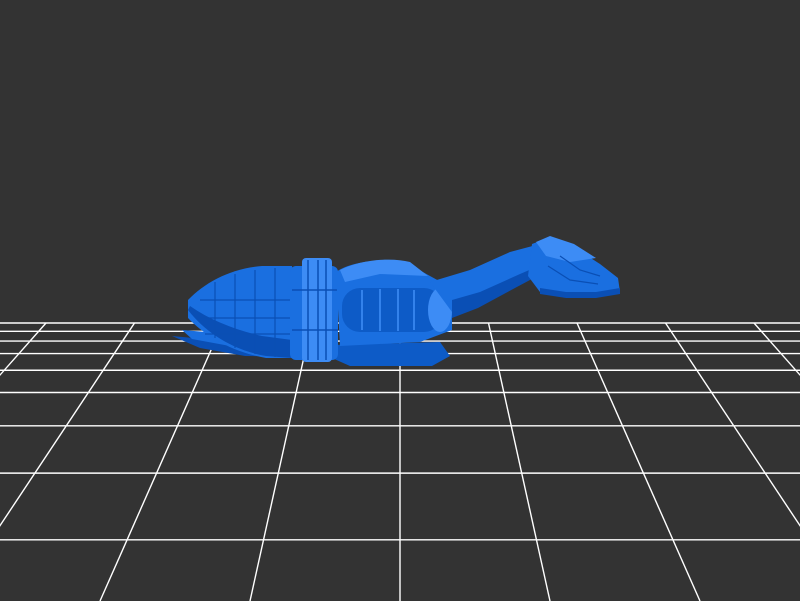  What do you see at coordinates (392, 310) in the screenshot?
I see `model-engine-nacelle` at bounding box center [392, 310].